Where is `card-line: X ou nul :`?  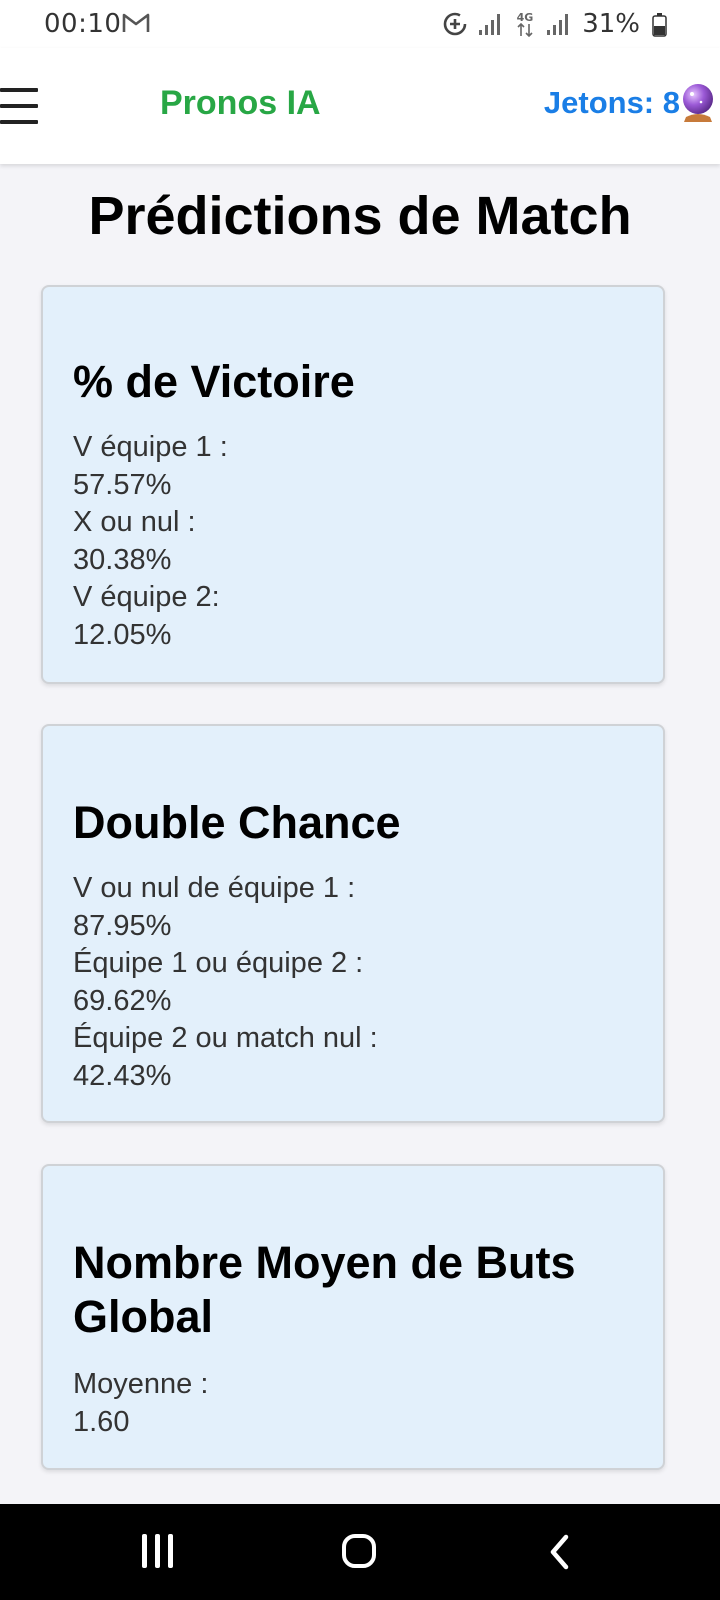 card-line: X ou nul : is located at coordinates (134, 522).